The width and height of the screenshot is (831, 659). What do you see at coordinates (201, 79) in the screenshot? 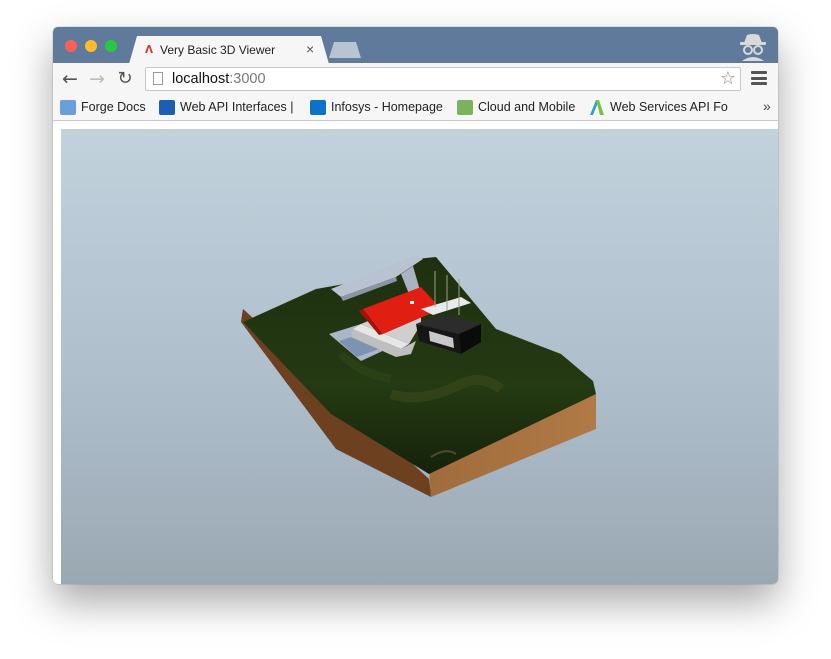
I see `url-host: localhost` at bounding box center [201, 79].